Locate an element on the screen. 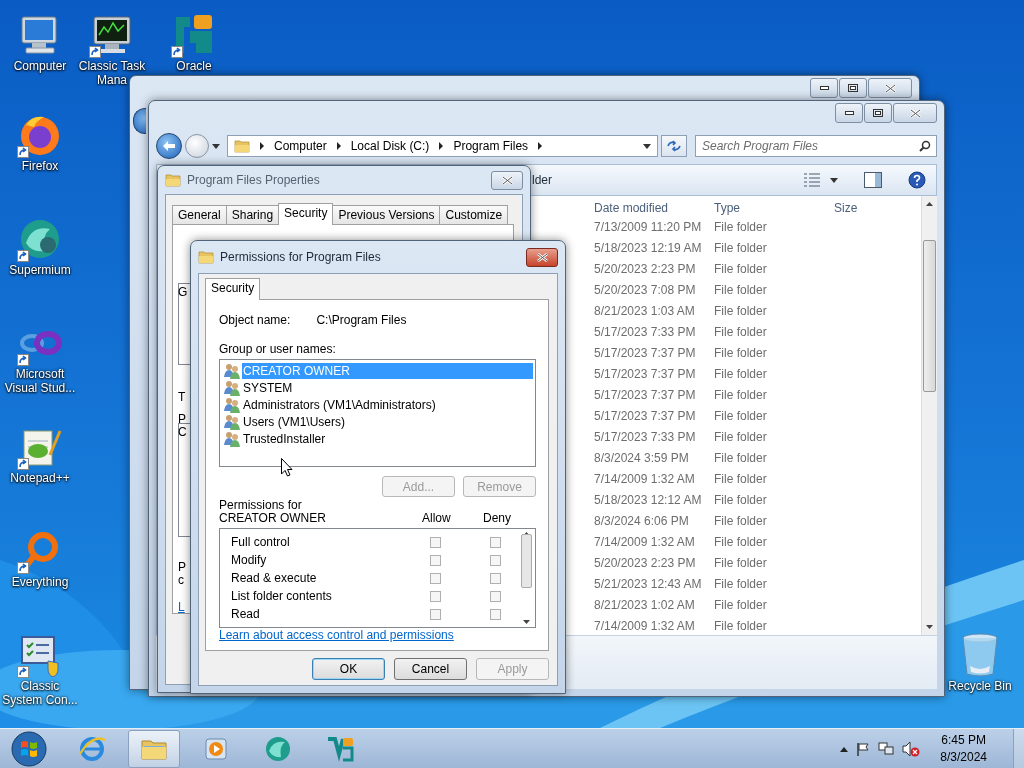 The image size is (1024, 768). address-bar: Computer Local Disk (C:) Program Files is located at coordinates (442, 146).